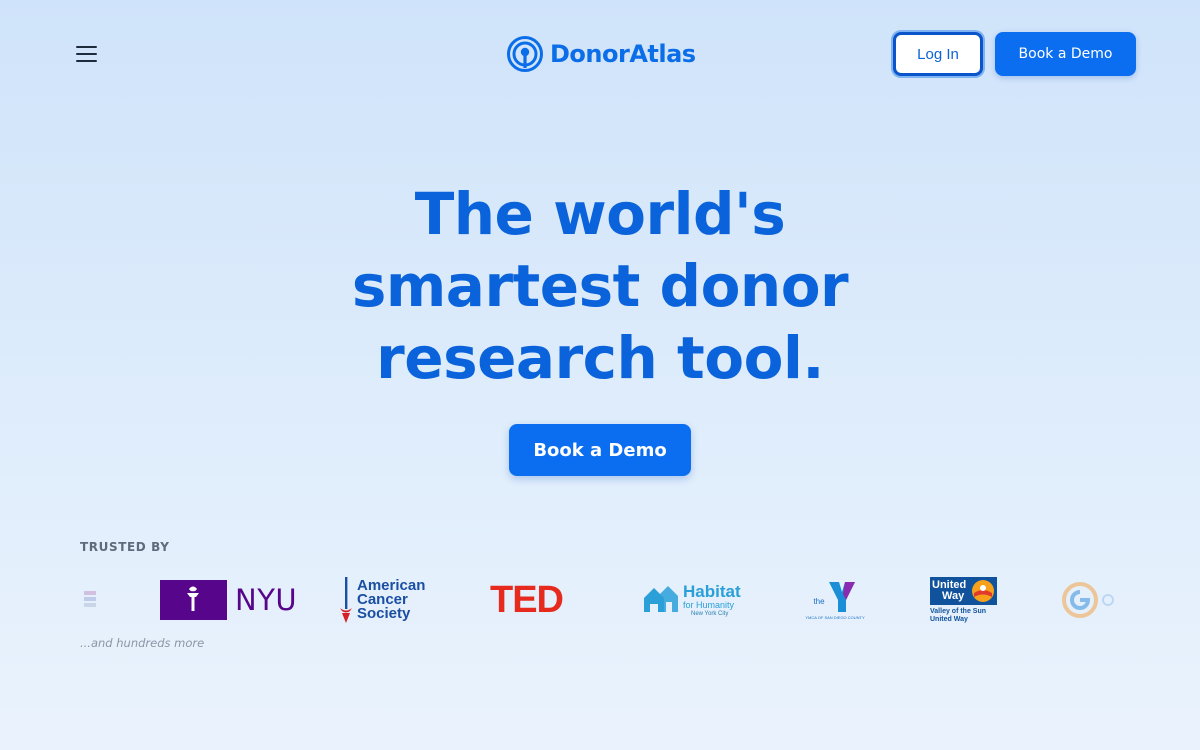  I want to click on logo-ted: TED, so click(527, 600).